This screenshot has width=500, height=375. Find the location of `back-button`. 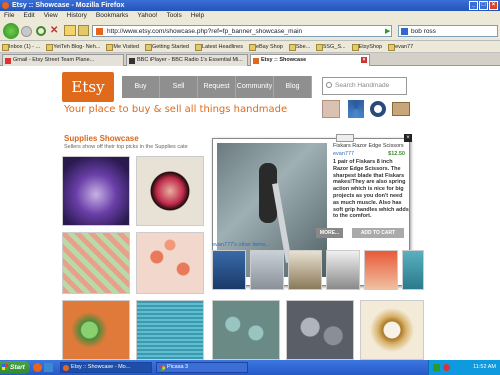

back-button is located at coordinates (11, 31).